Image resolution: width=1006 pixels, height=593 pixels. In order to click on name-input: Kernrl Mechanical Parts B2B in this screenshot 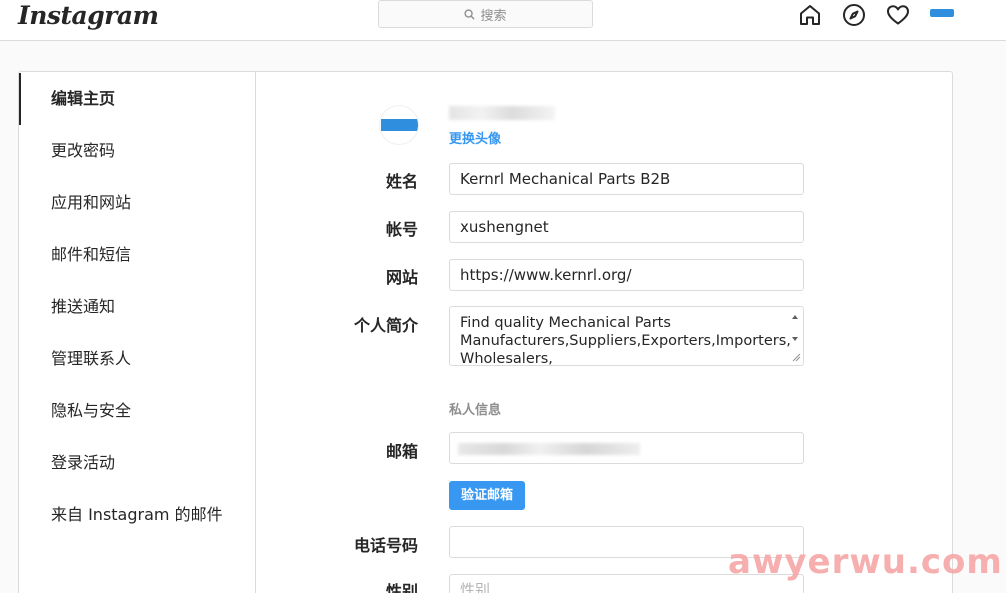, I will do `click(626, 179)`.